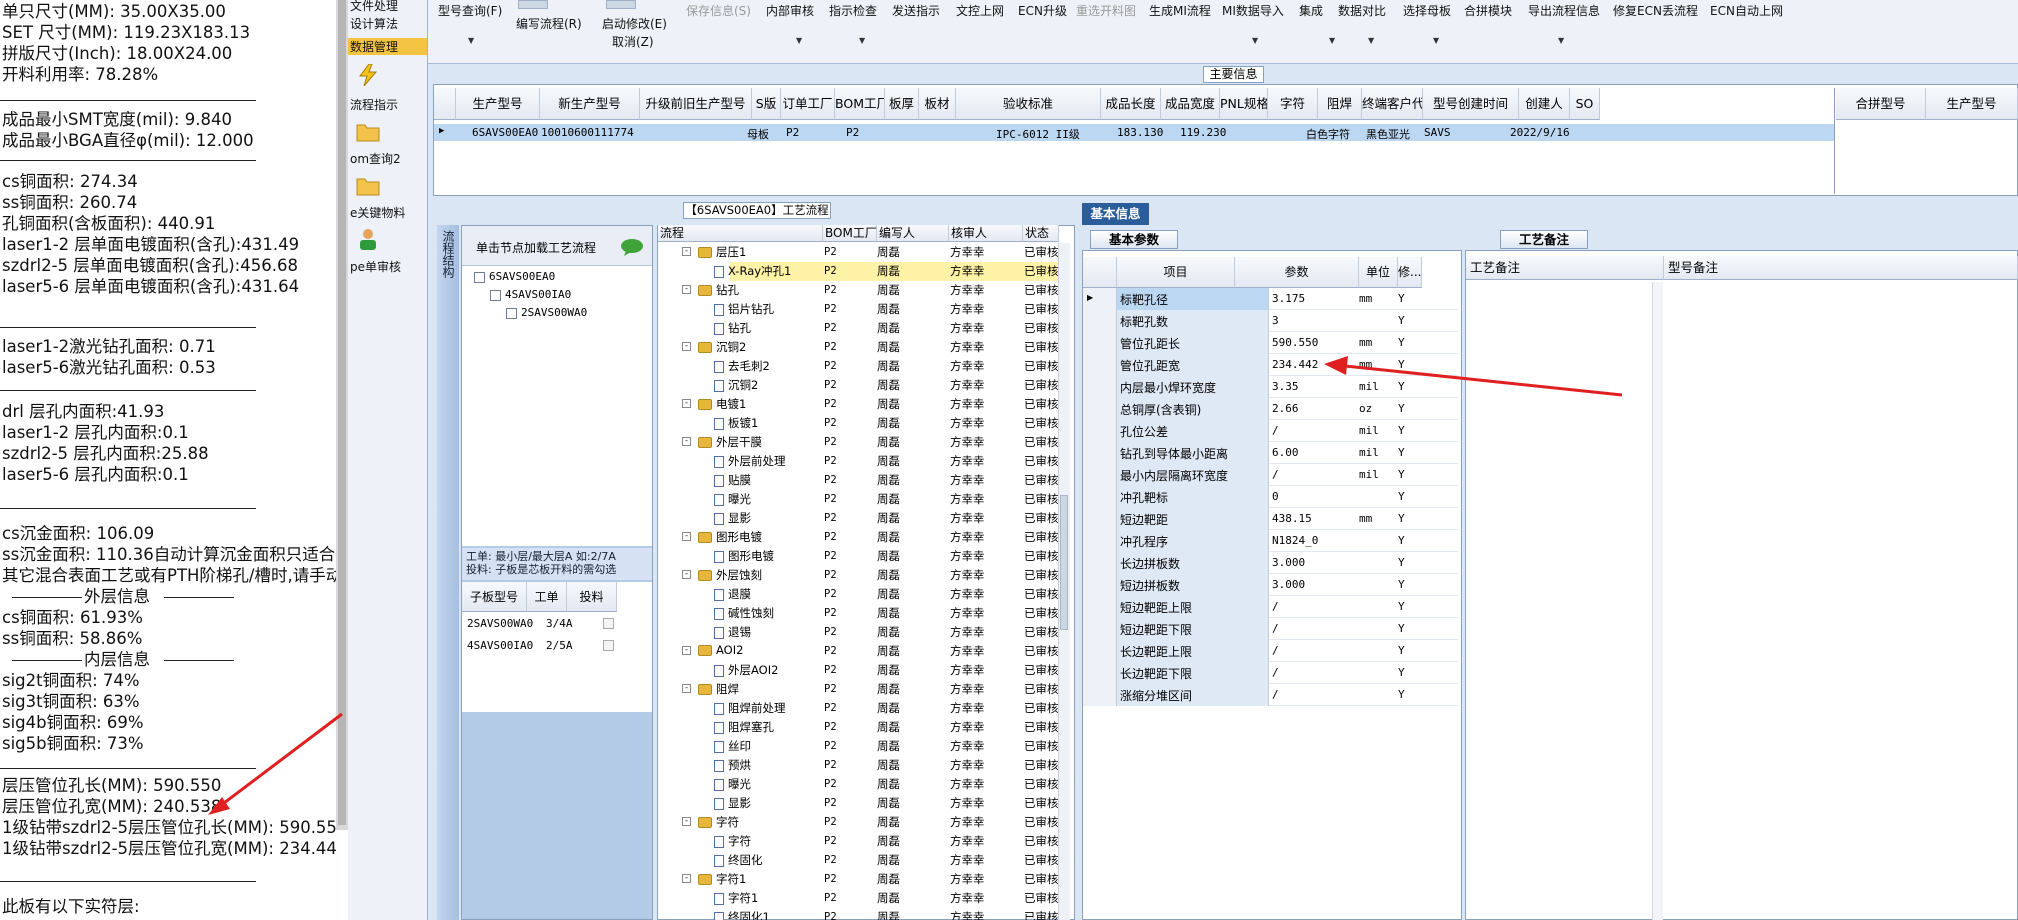 The width and height of the screenshot is (2018, 920). What do you see at coordinates (1336, 365) in the screenshot?
I see `annotation-arrowhead` at bounding box center [1336, 365].